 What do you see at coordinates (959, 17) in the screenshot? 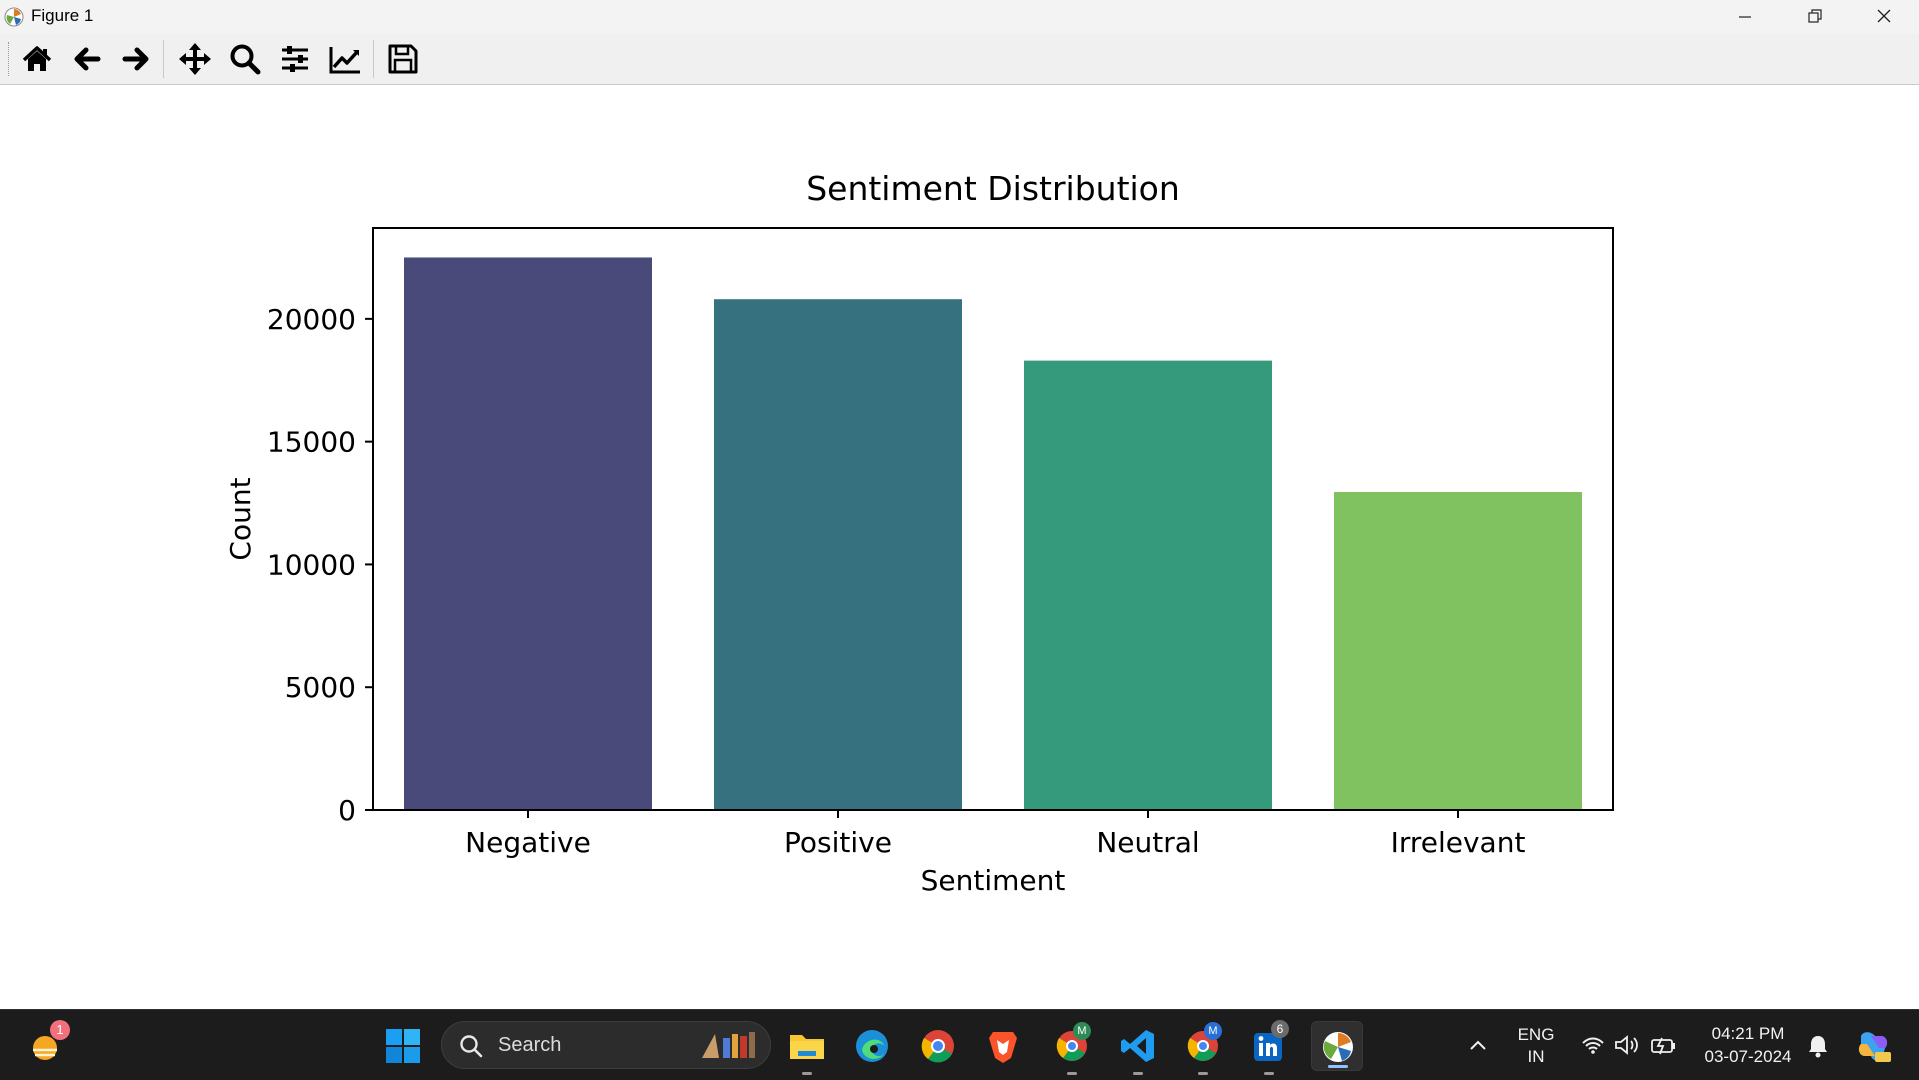
I see `window-titlebar: Figure 1` at bounding box center [959, 17].